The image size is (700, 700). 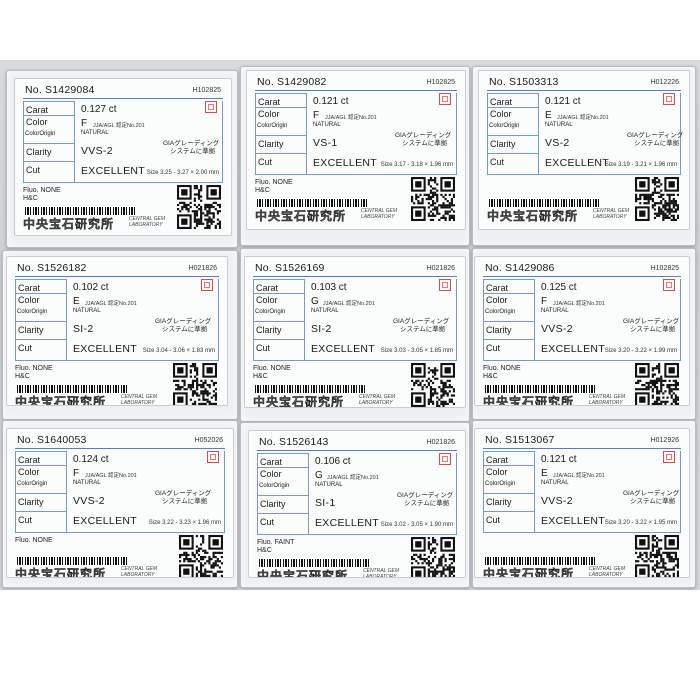 I want to click on size-measurement: Size 3.20 - 3.22 × 1.99 mm, so click(x=640, y=351).